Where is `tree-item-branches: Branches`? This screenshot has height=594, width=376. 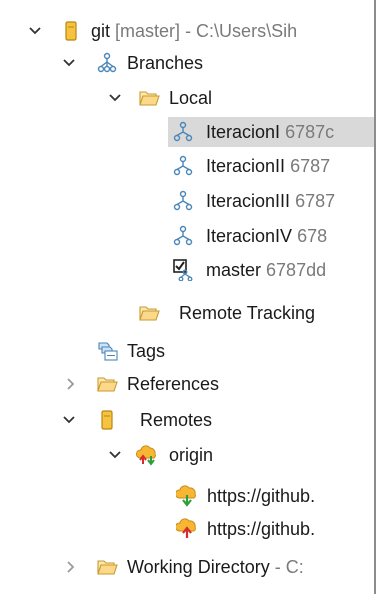
tree-item-branches: Branches is located at coordinates (188, 63).